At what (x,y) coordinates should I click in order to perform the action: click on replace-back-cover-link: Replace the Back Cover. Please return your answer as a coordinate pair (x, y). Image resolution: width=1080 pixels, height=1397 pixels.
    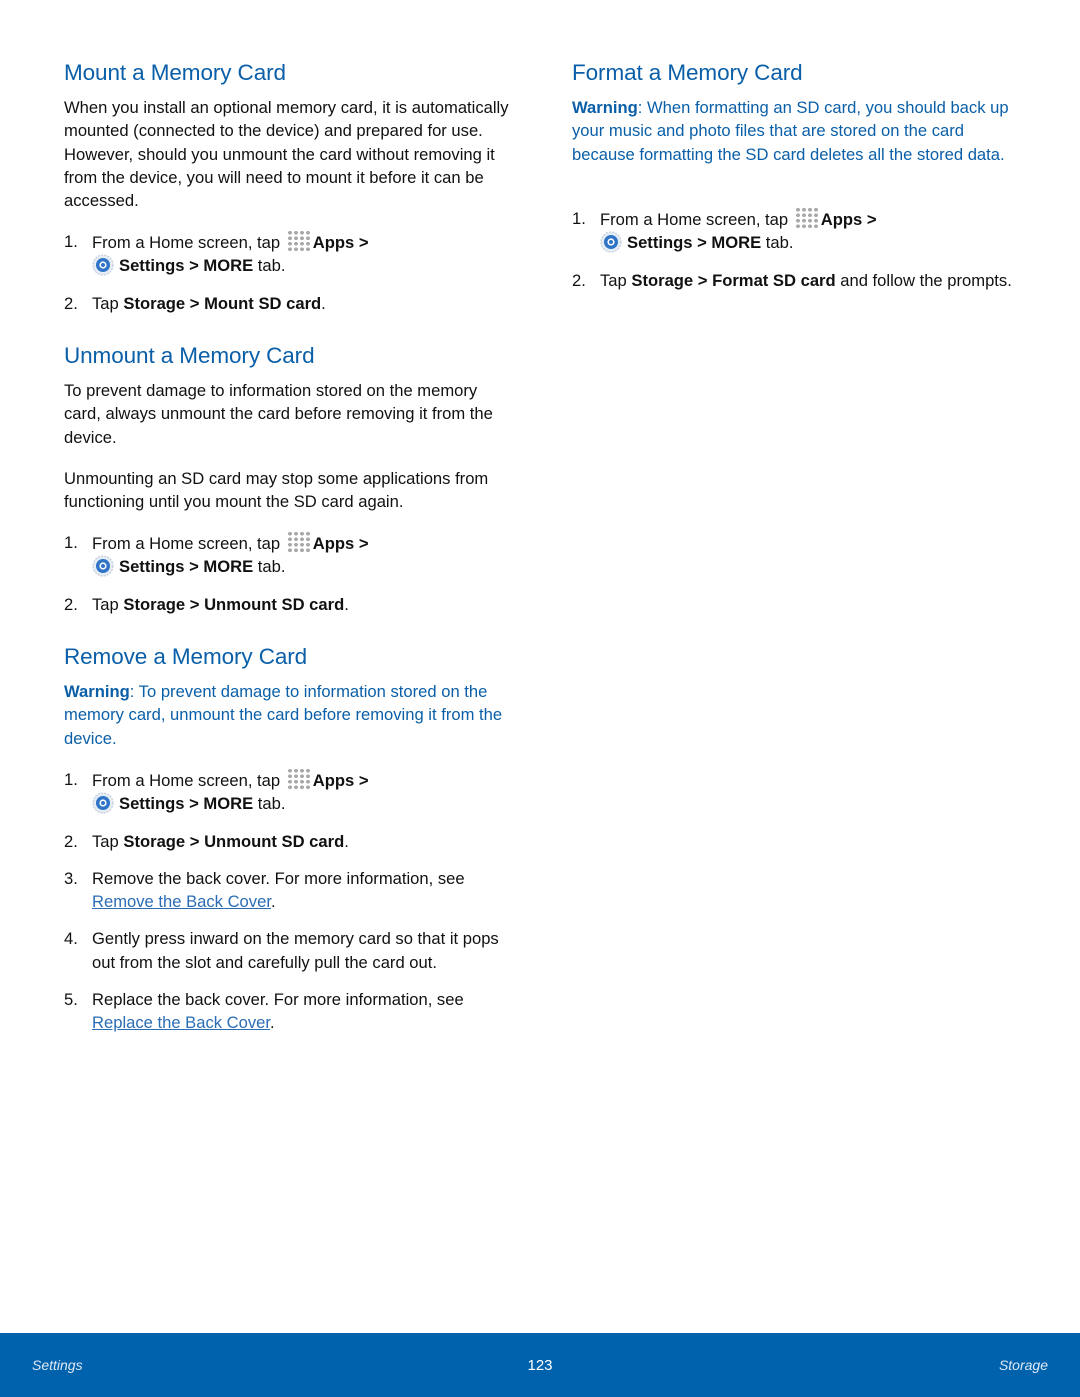
    Looking at the image, I should click on (181, 1022).